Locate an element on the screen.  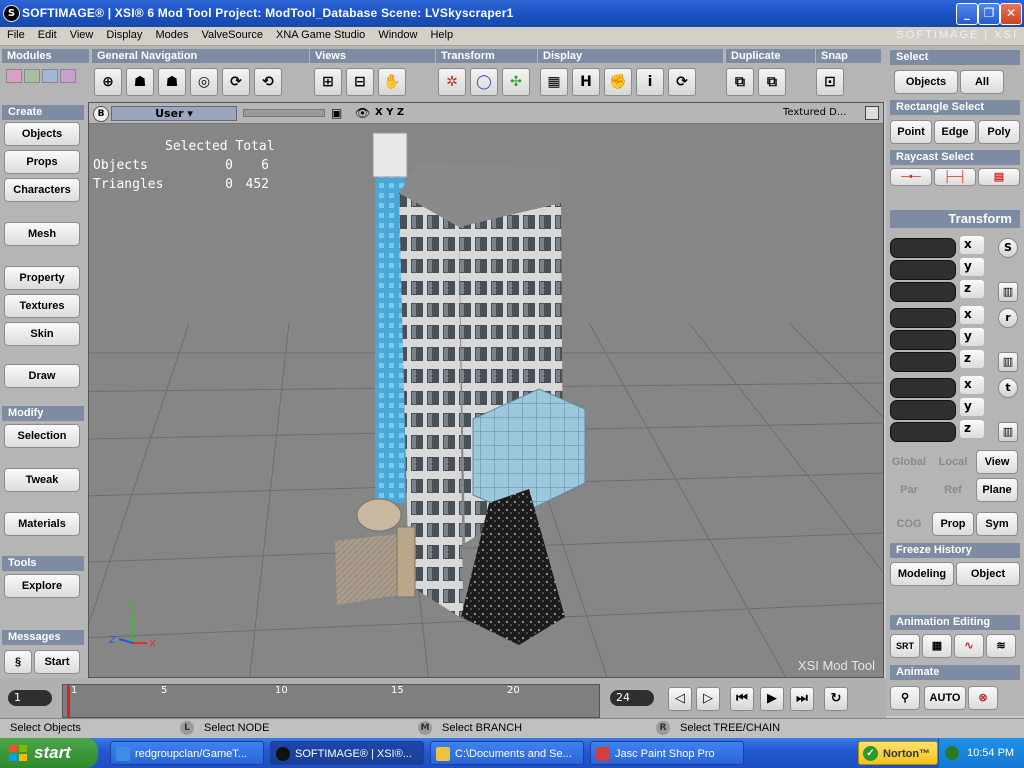
global-button: Global is located at coordinates (909, 462).